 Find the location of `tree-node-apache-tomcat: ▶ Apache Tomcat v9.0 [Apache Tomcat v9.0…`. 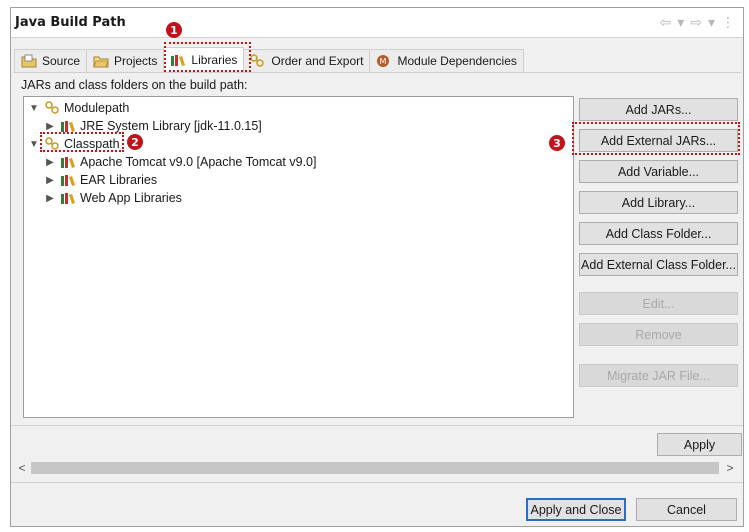

tree-node-apache-tomcat: ▶ Apache Tomcat v9.0 [Apache Tomcat v9.0… is located at coordinates (180, 162).